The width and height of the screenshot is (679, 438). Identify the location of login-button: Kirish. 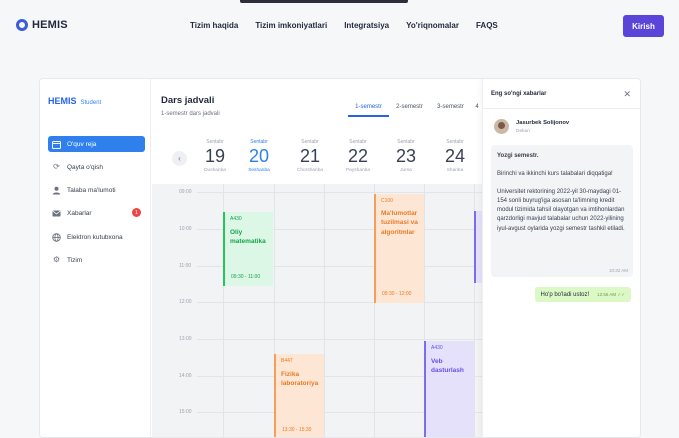
(643, 26).